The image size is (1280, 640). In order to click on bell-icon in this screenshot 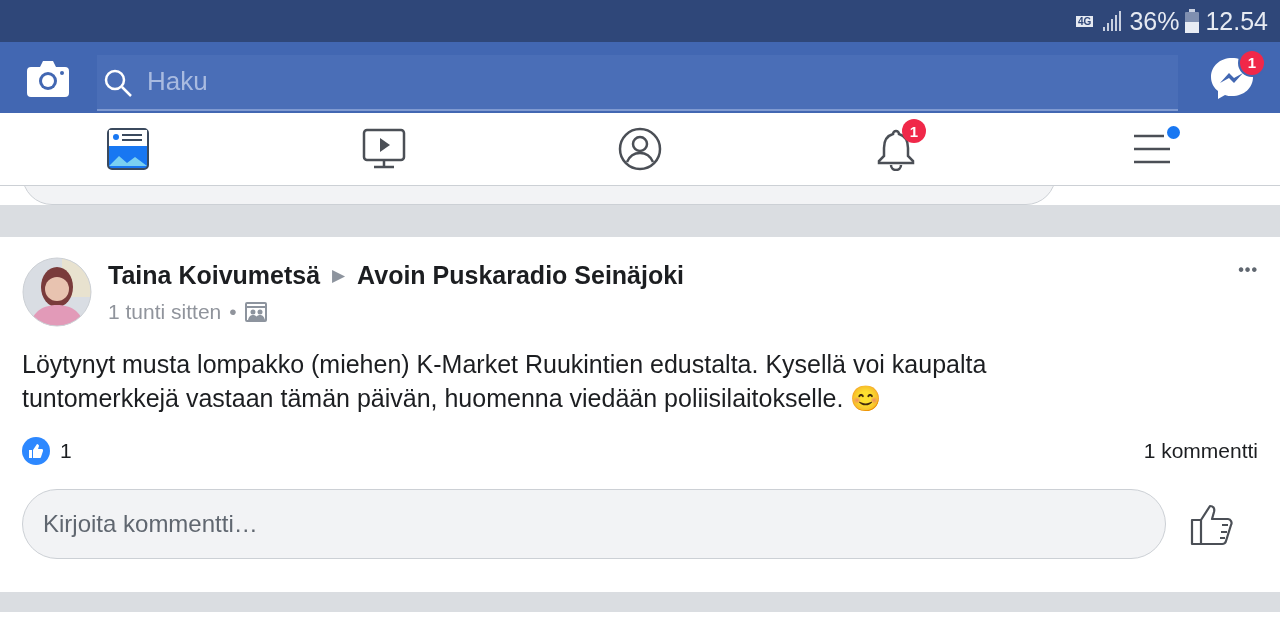, I will do `click(896, 149)`.